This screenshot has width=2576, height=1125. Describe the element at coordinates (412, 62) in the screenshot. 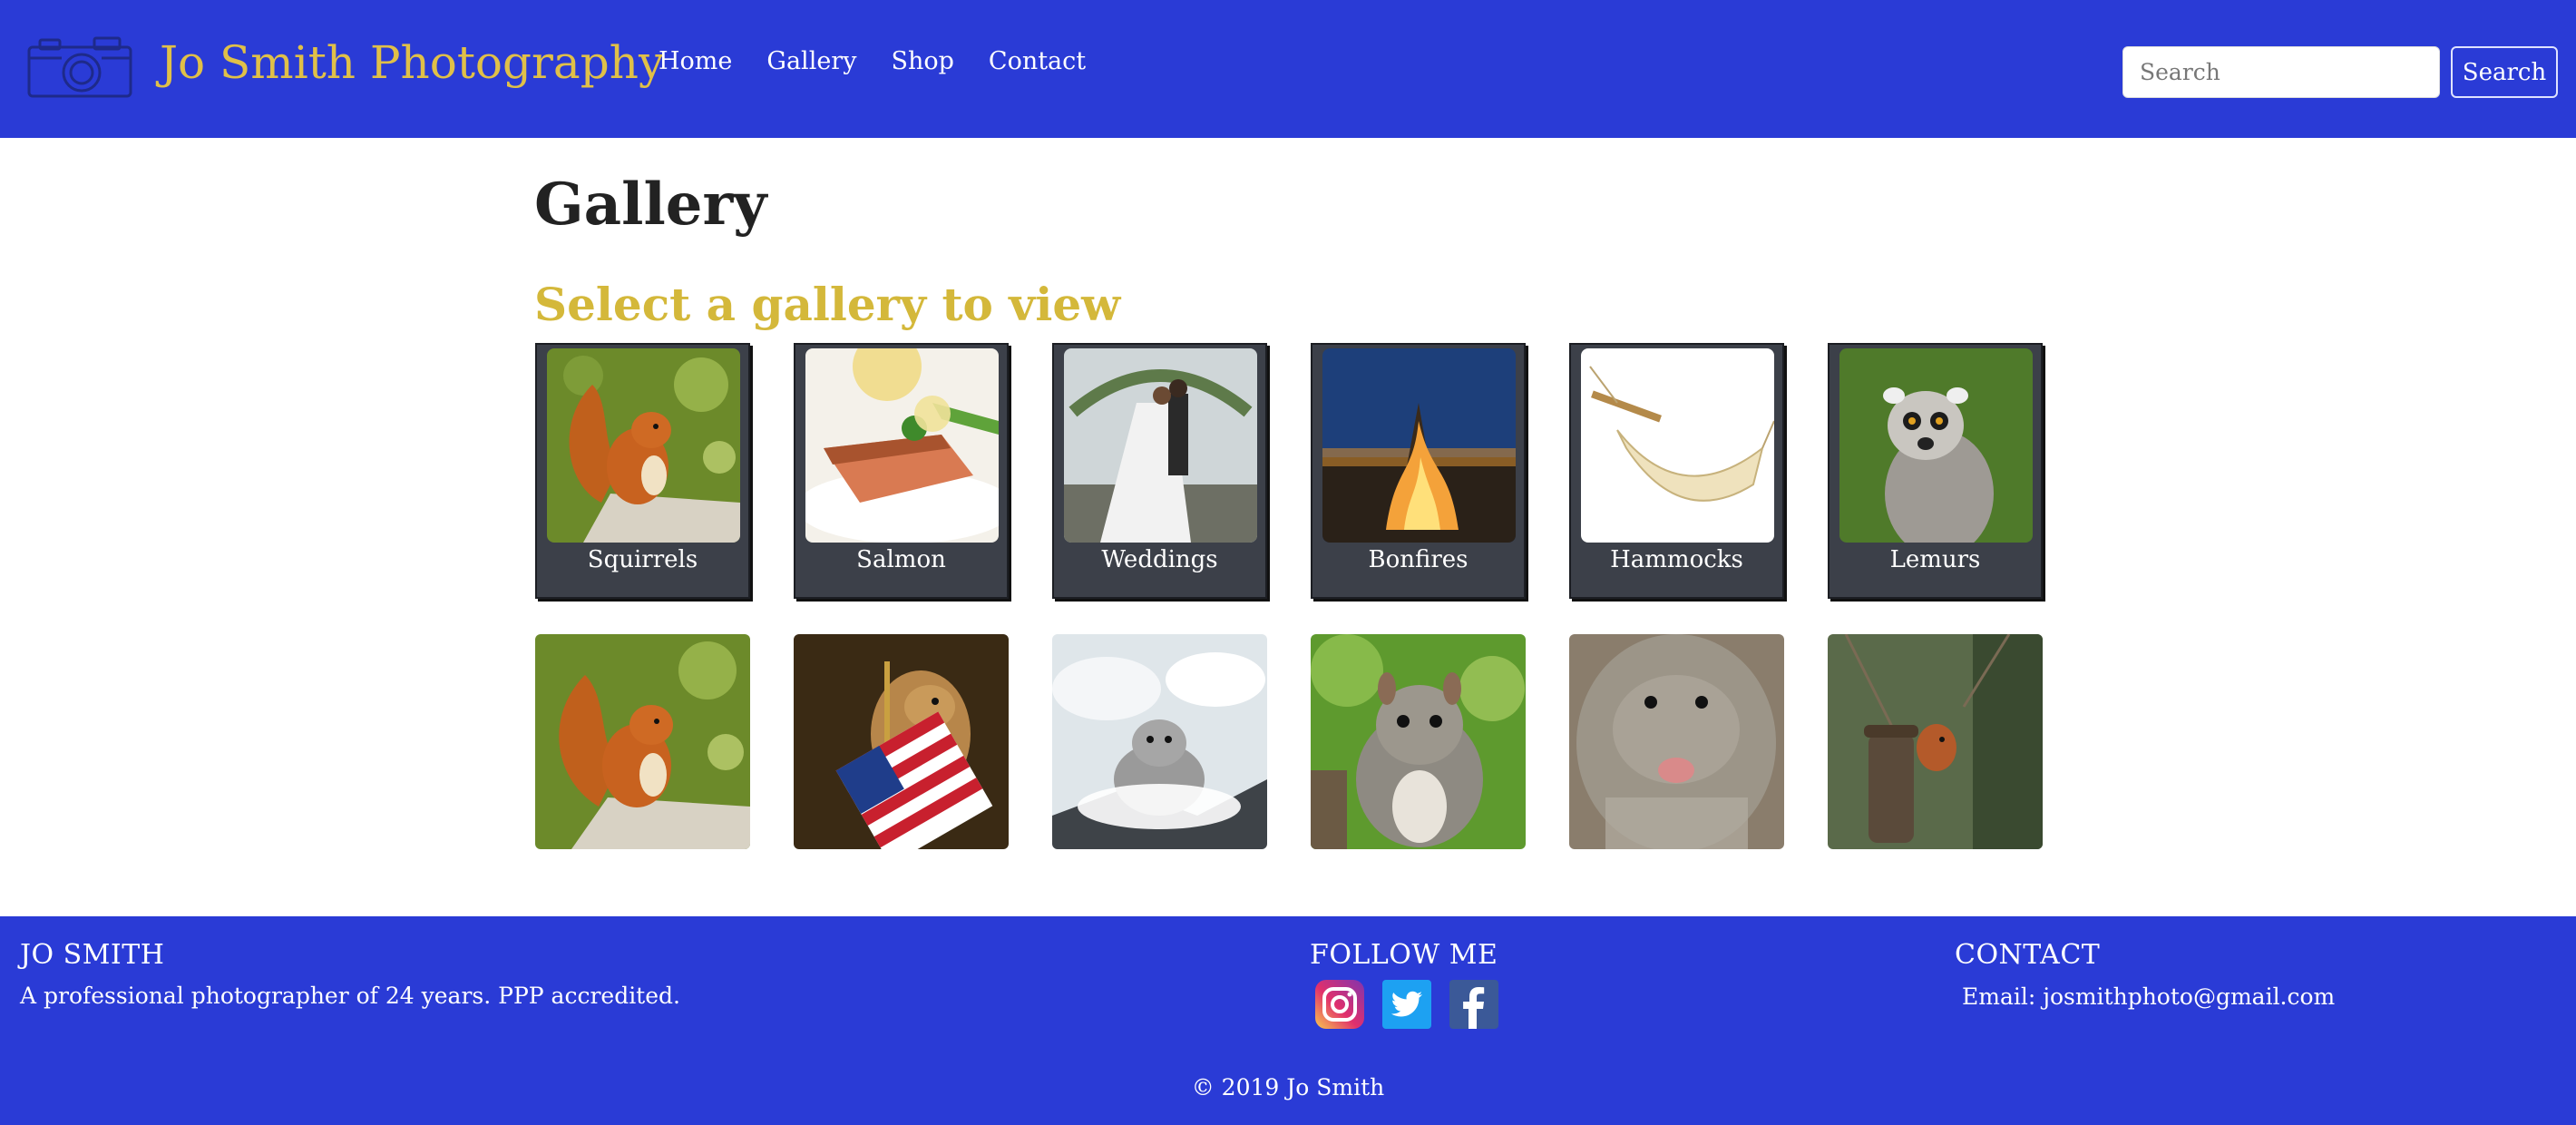

I see `site-brand: Jo Smith Photography` at that location.